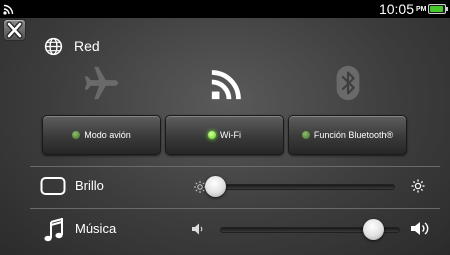 This screenshot has width=450, height=255. Describe the element at coordinates (396, 9) in the screenshot. I see `clock: 10:05` at that location.